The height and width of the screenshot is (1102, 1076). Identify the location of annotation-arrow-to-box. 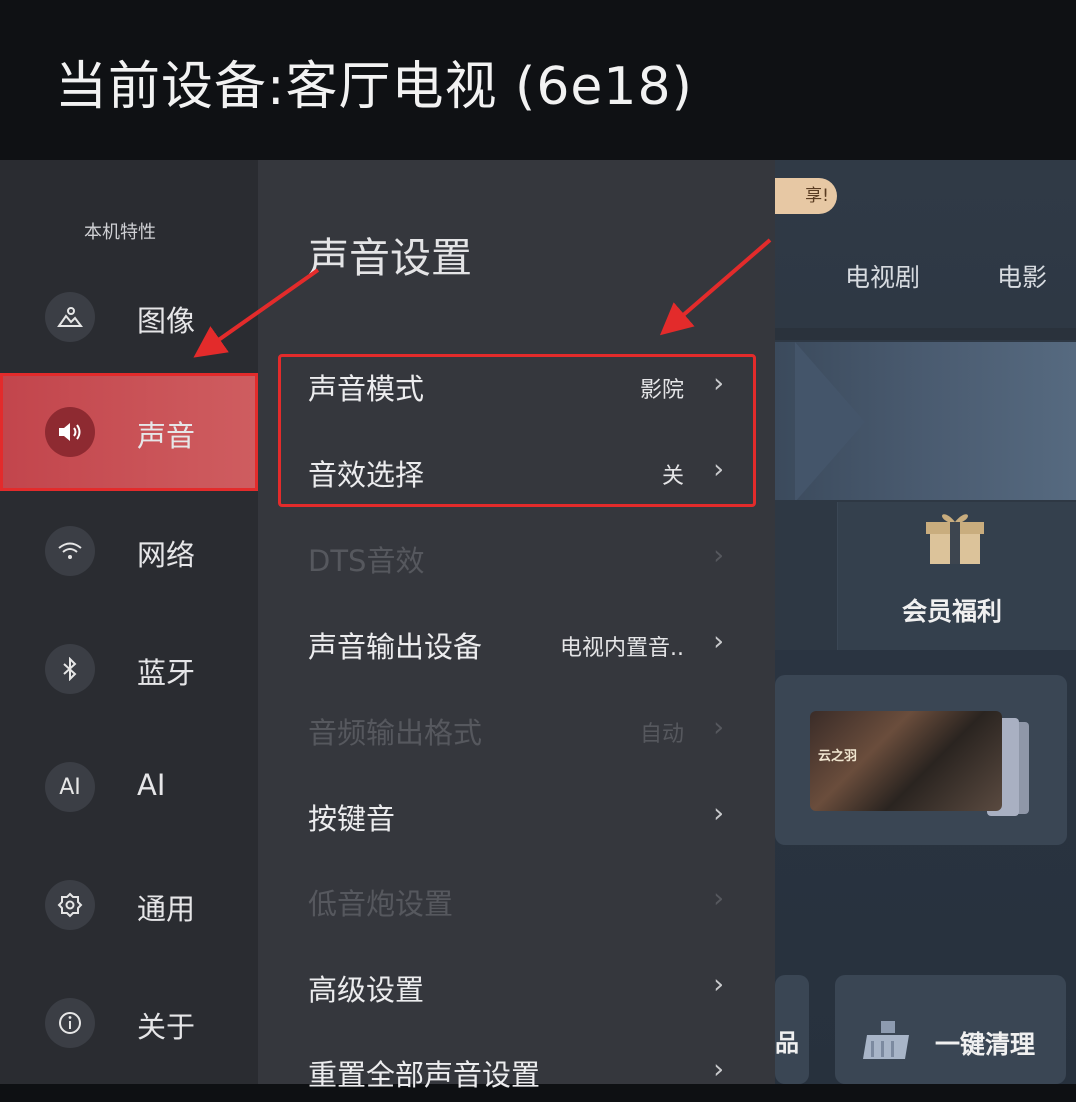
(715, 287).